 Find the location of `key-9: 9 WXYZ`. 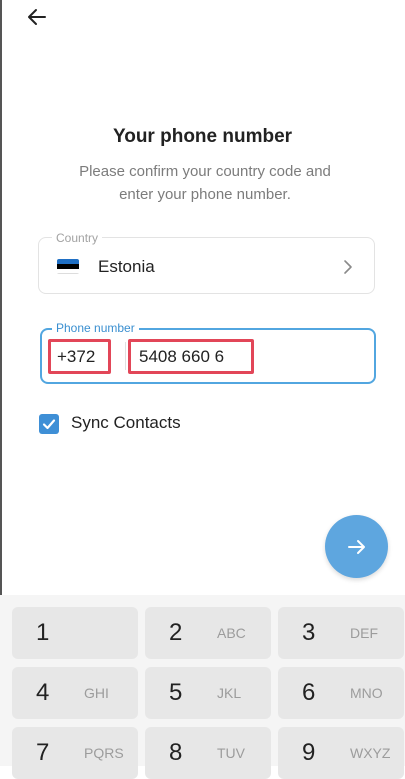

key-9: 9 WXYZ is located at coordinates (341, 753).